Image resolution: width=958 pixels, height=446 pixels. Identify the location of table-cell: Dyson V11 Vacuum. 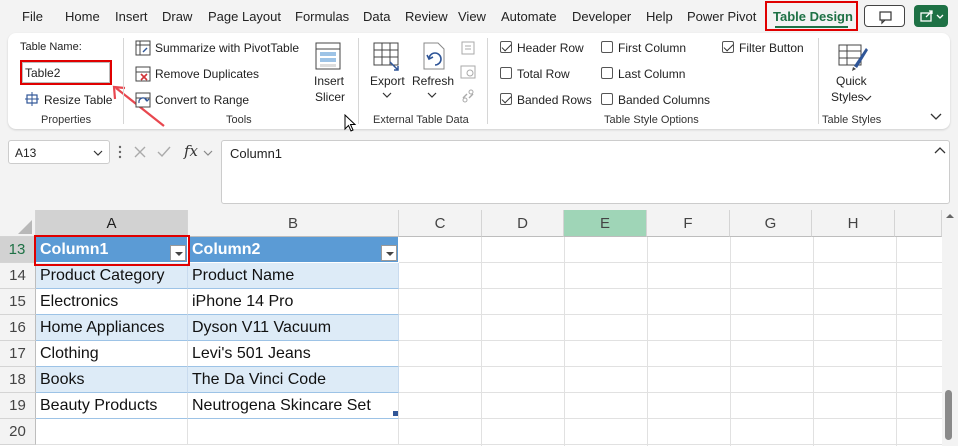
(293, 328).